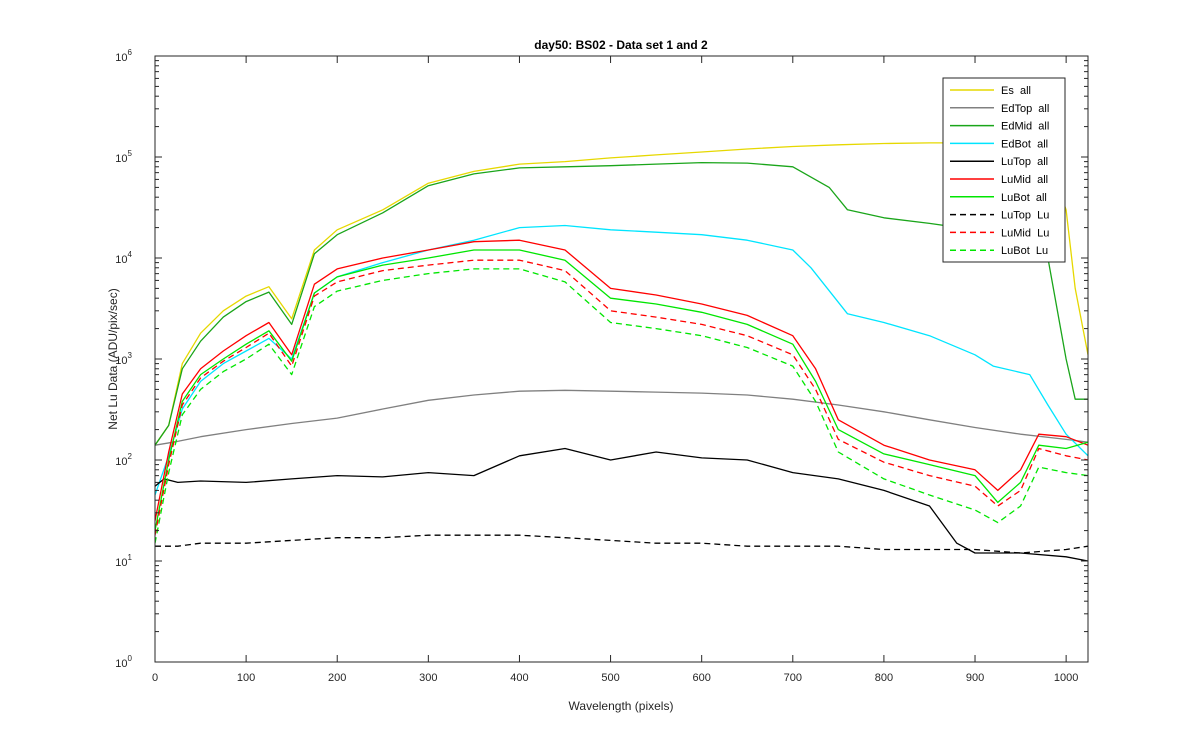 Image resolution: width=1200 pixels, height=750 pixels. I want to click on x-tick-label: 200, so click(337, 678).